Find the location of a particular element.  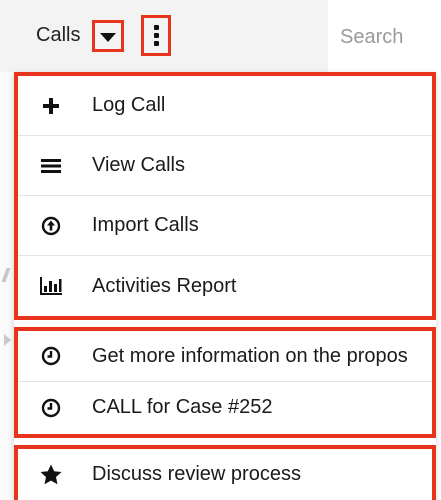

upload-circle-icon is located at coordinates (51, 226).